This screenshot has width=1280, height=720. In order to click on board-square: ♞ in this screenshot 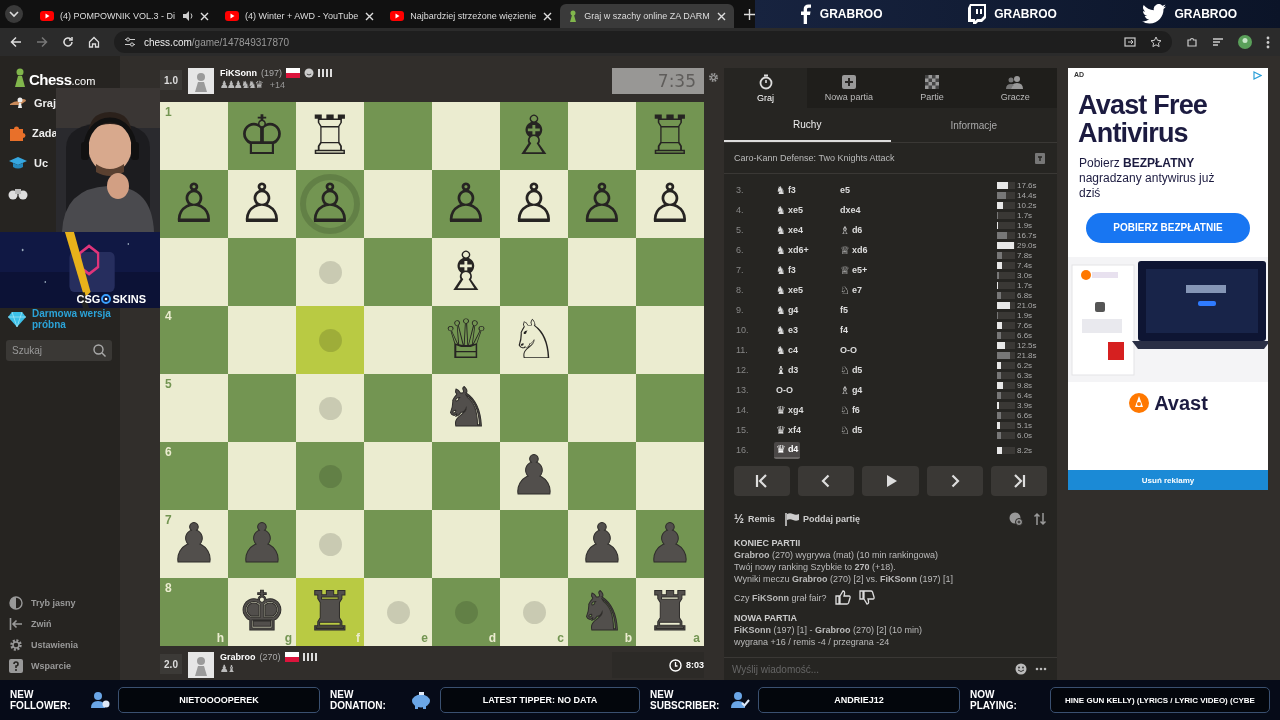, I will do `click(466, 408)`.